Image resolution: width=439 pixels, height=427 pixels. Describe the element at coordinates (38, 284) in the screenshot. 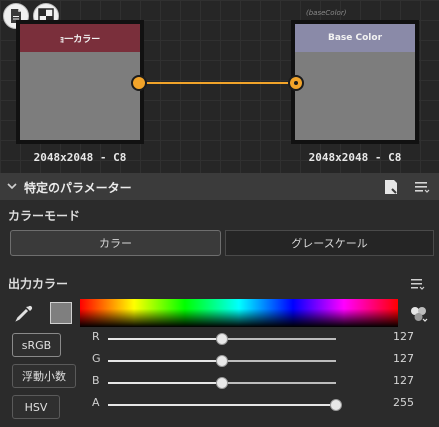

I see `output-color-label: 出力カラー` at that location.